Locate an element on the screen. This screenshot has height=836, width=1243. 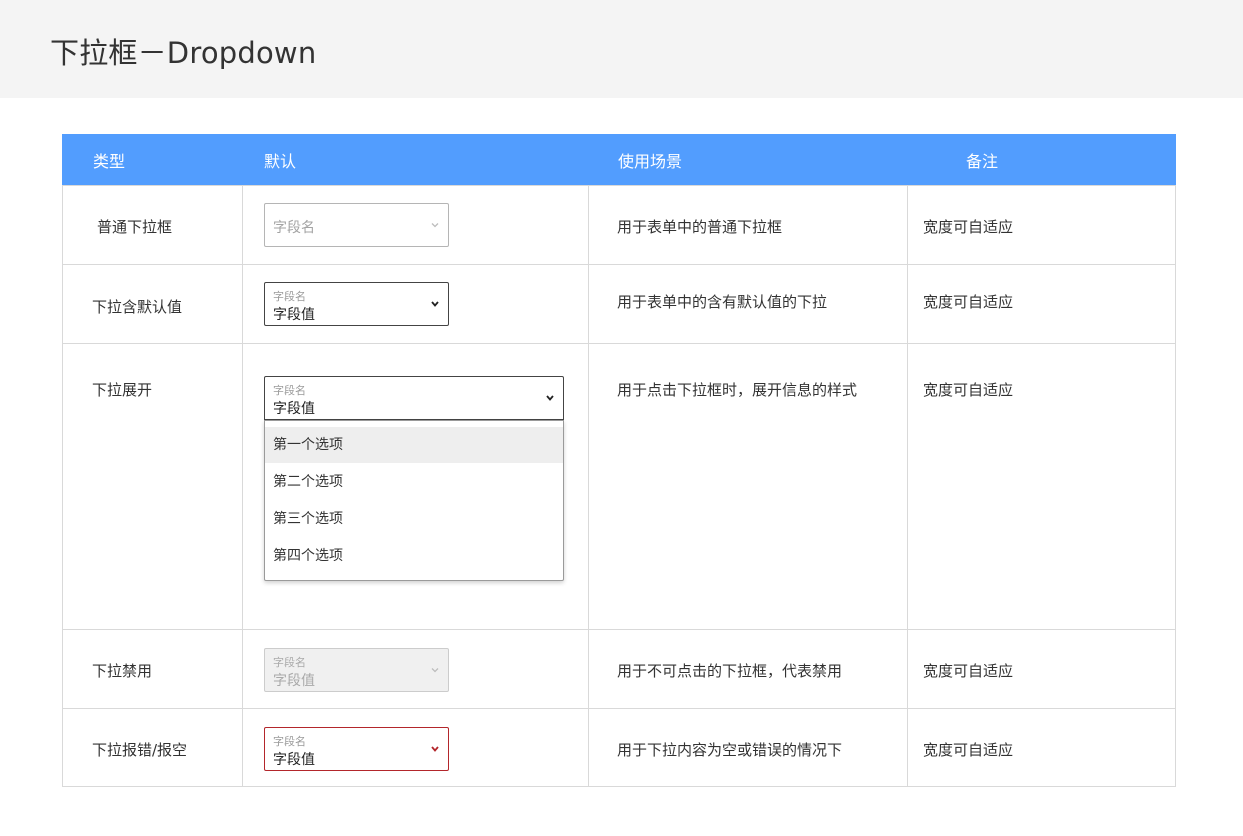
header-scene: 使用场景 is located at coordinates (650, 161).